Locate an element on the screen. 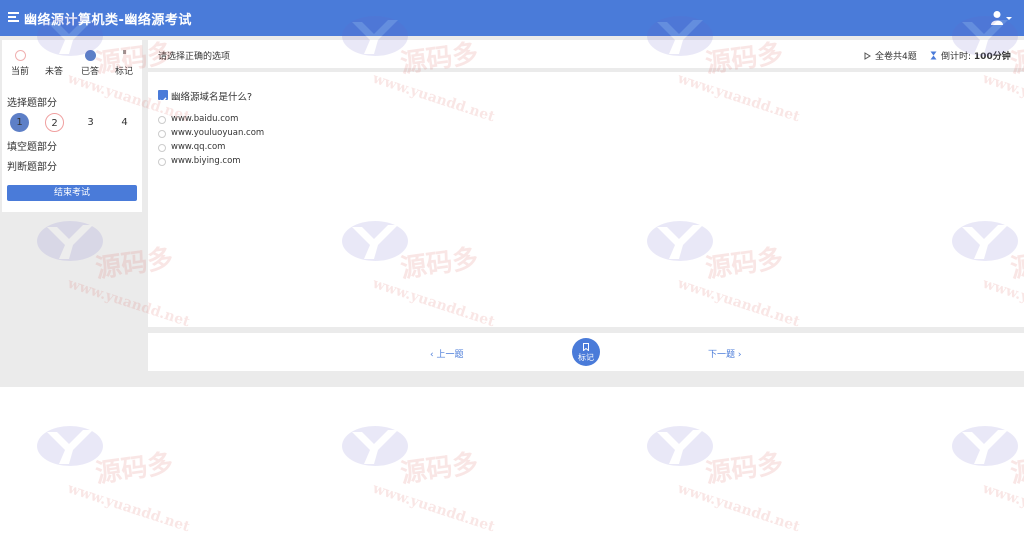  legend-answered: 已答 is located at coordinates (90, 63).